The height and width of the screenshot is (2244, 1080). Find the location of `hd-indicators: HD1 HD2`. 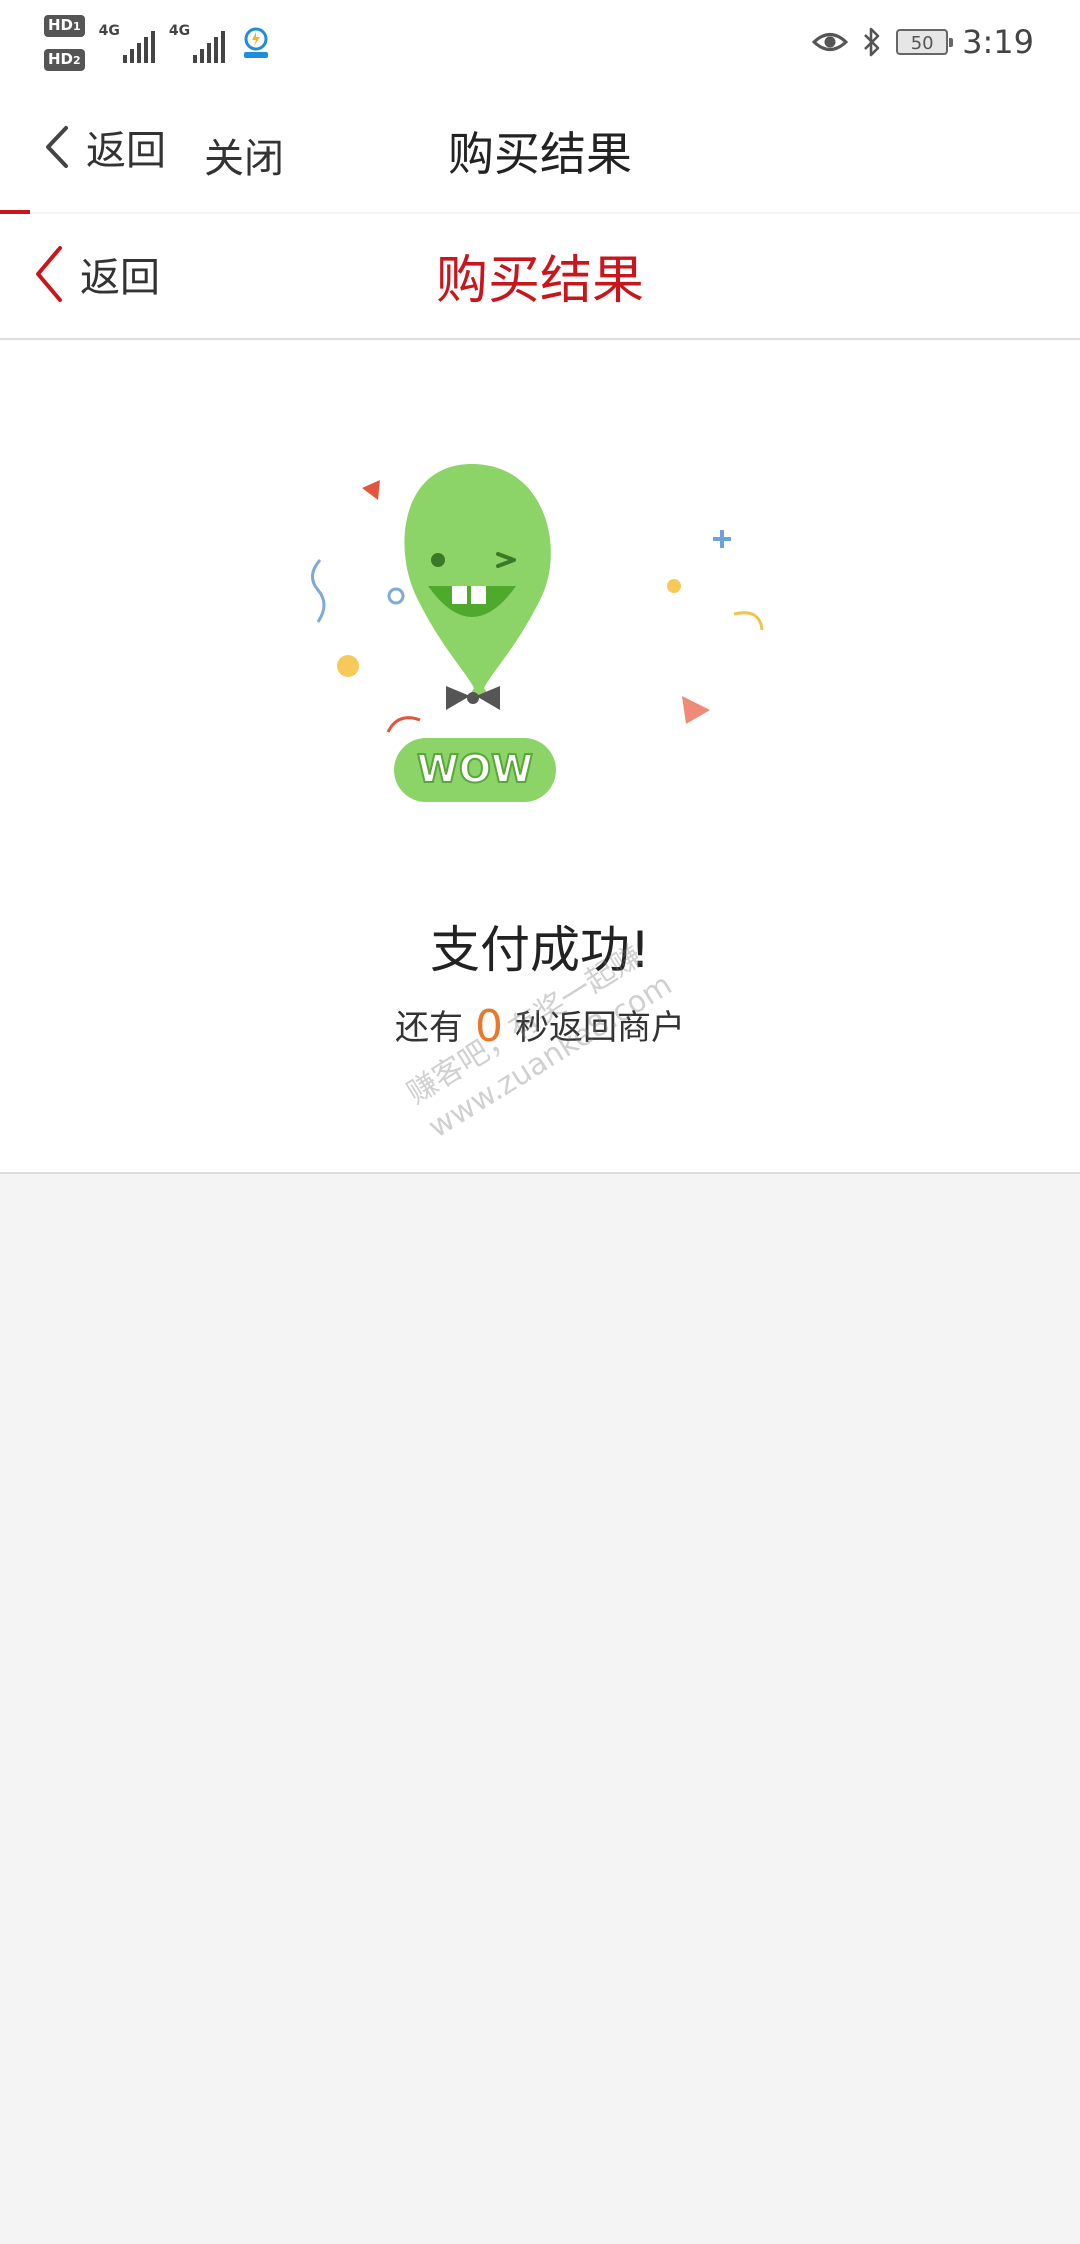

hd-indicators: HD1 HD2 is located at coordinates (64, 43).